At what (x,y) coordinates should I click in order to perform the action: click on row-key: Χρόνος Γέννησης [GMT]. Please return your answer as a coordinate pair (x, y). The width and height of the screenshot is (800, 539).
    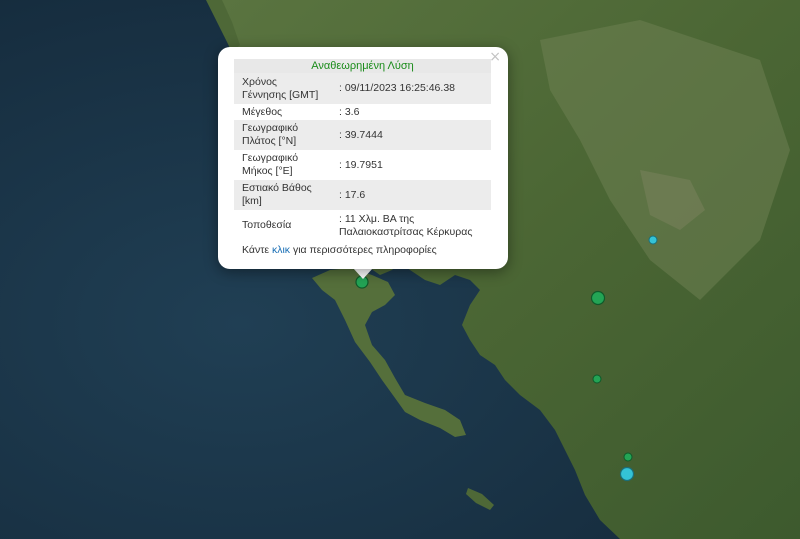
    Looking at the image, I should click on (280, 88).